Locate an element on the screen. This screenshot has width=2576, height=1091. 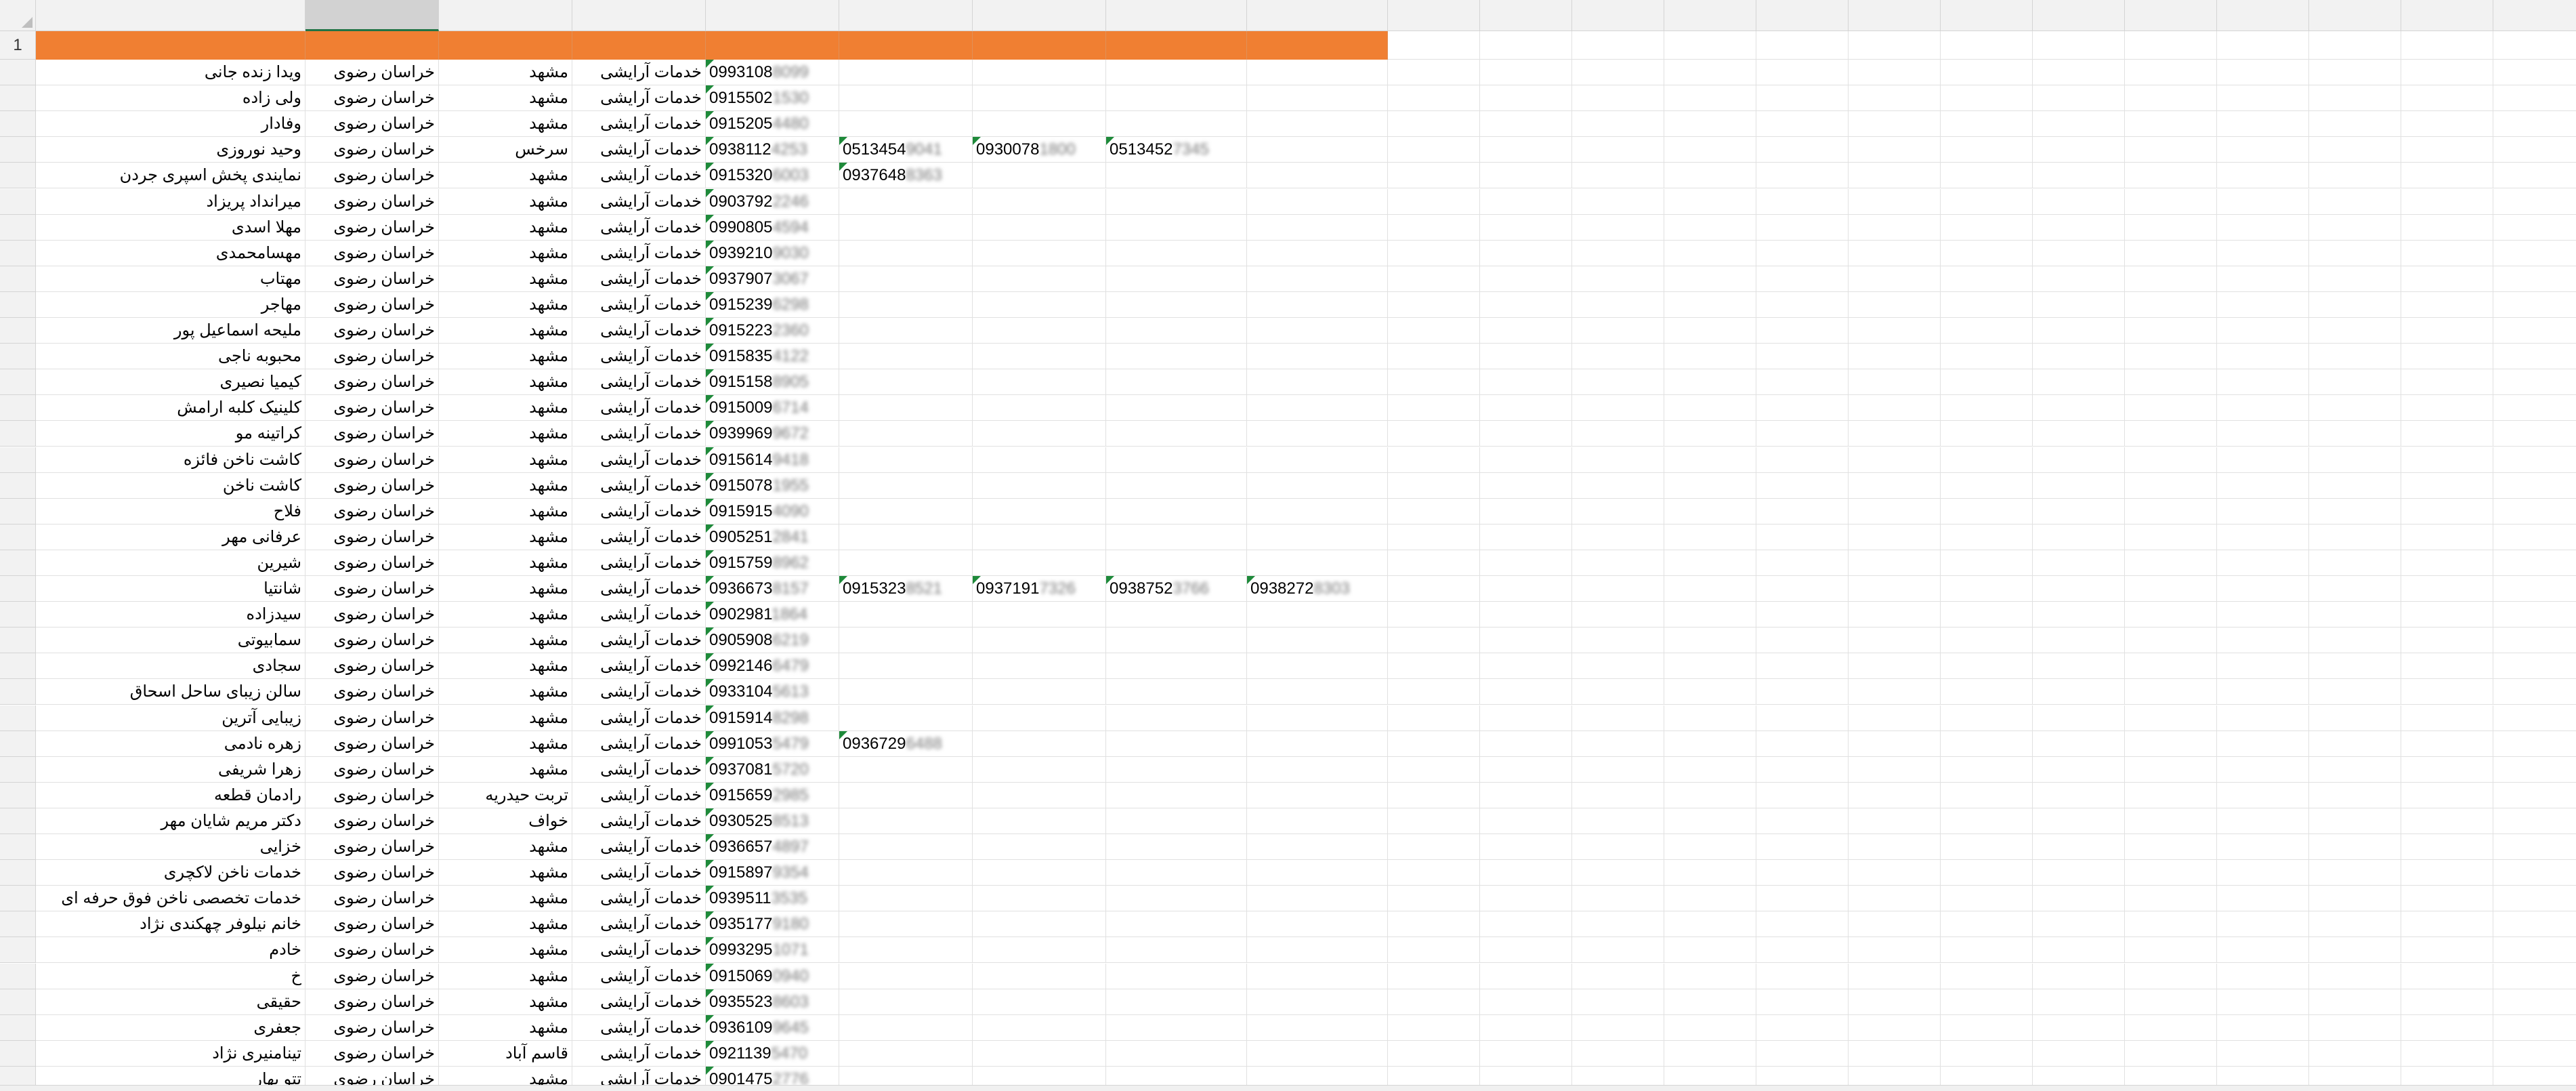
column-header-b is located at coordinates (170, 15).